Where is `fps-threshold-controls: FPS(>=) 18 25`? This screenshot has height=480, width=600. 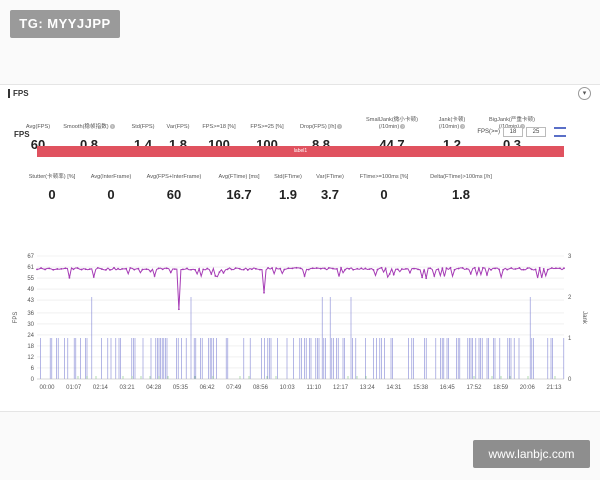 fps-threshold-controls: FPS(>=) 18 25 is located at coordinates (521, 132).